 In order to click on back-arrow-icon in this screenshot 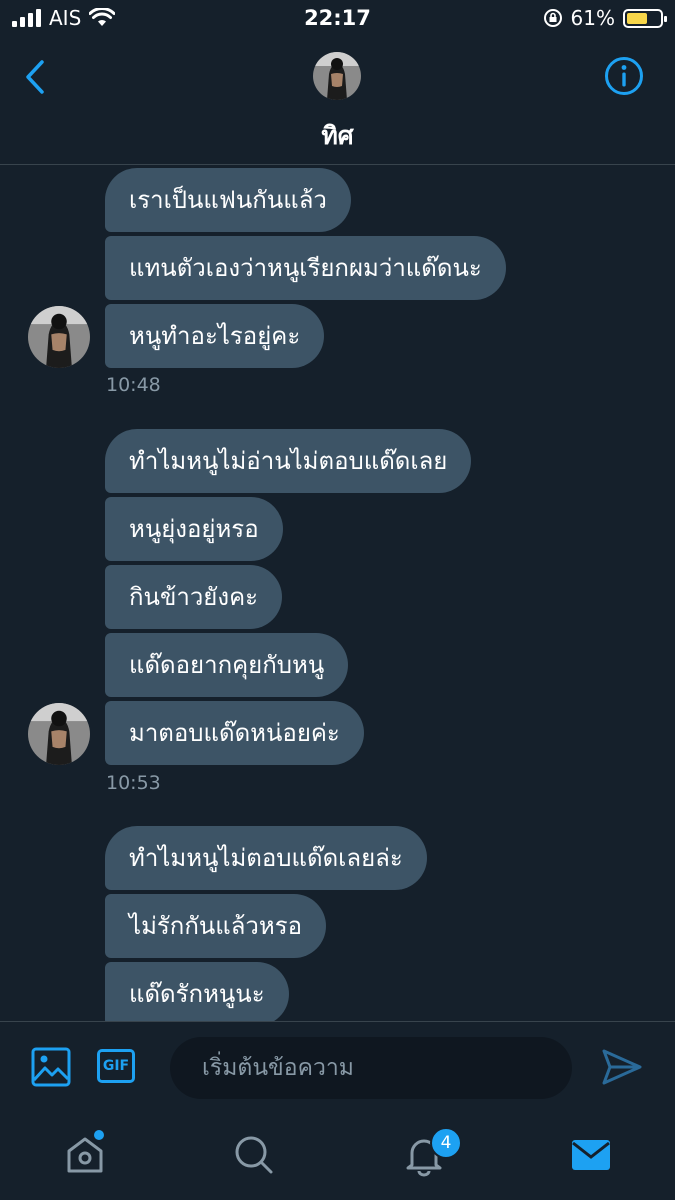, I will do `click(36, 77)`.